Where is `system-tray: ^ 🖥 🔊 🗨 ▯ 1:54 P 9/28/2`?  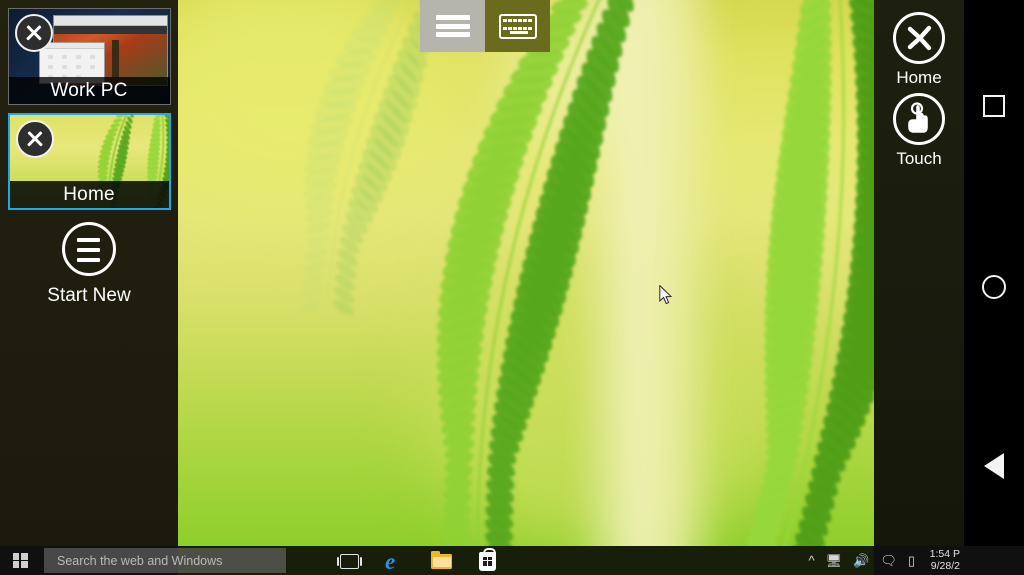
system-tray: ^ 🖥 🔊 🗨 ▯ 1:54 P 9/28/2 is located at coordinates (886, 560).